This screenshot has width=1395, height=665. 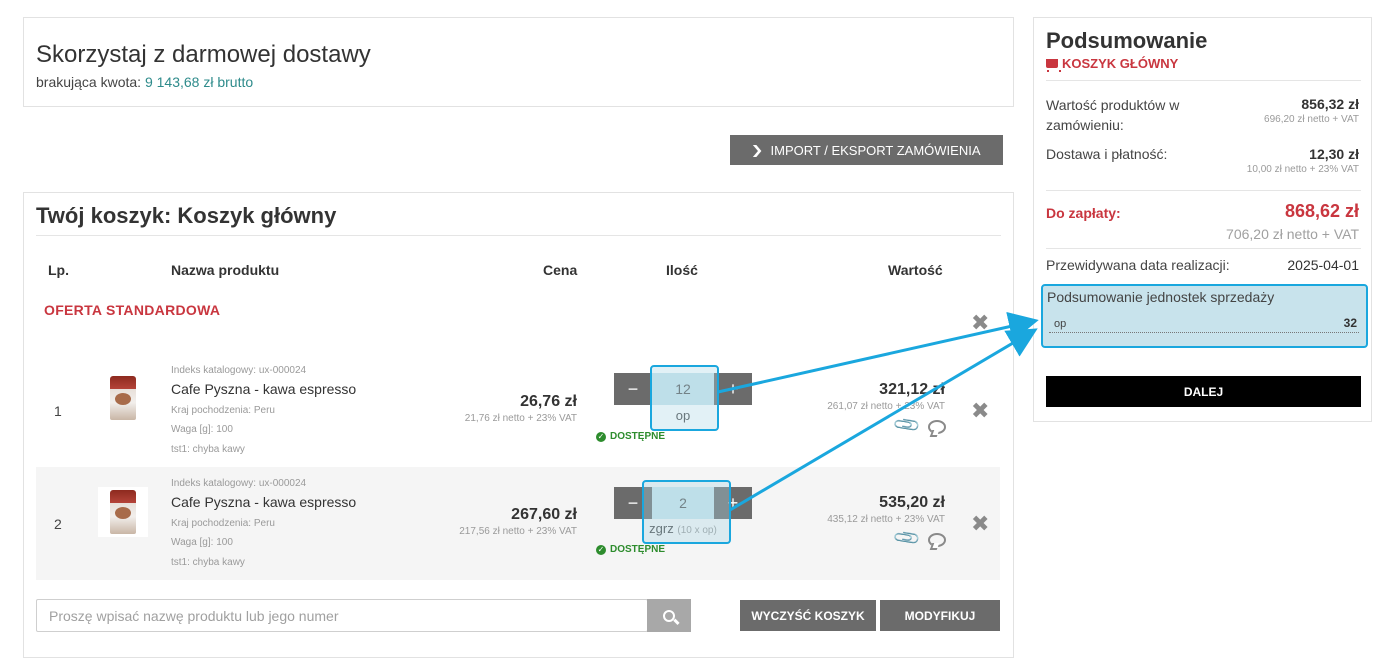 I want to click on clear-cart-button: WYCZYŚĆ KOSZYK, so click(x=808, y=615).